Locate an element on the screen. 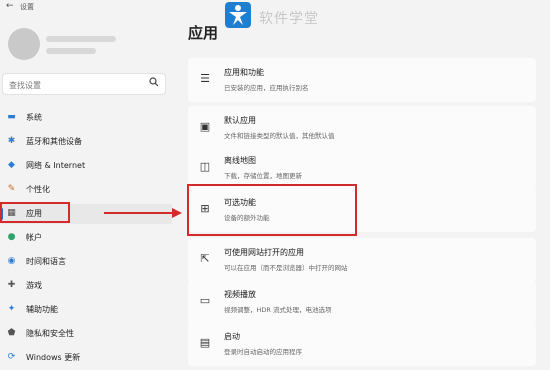 Image resolution: width=550 pixels, height=370 pixels. sidebar-item-gaming: ✚ 游戏 is located at coordinates (86, 286).